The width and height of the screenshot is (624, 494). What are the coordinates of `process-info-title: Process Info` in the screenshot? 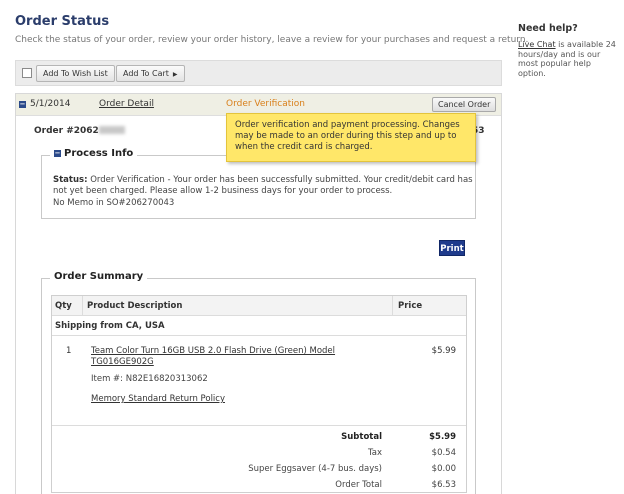 It's located at (99, 153).